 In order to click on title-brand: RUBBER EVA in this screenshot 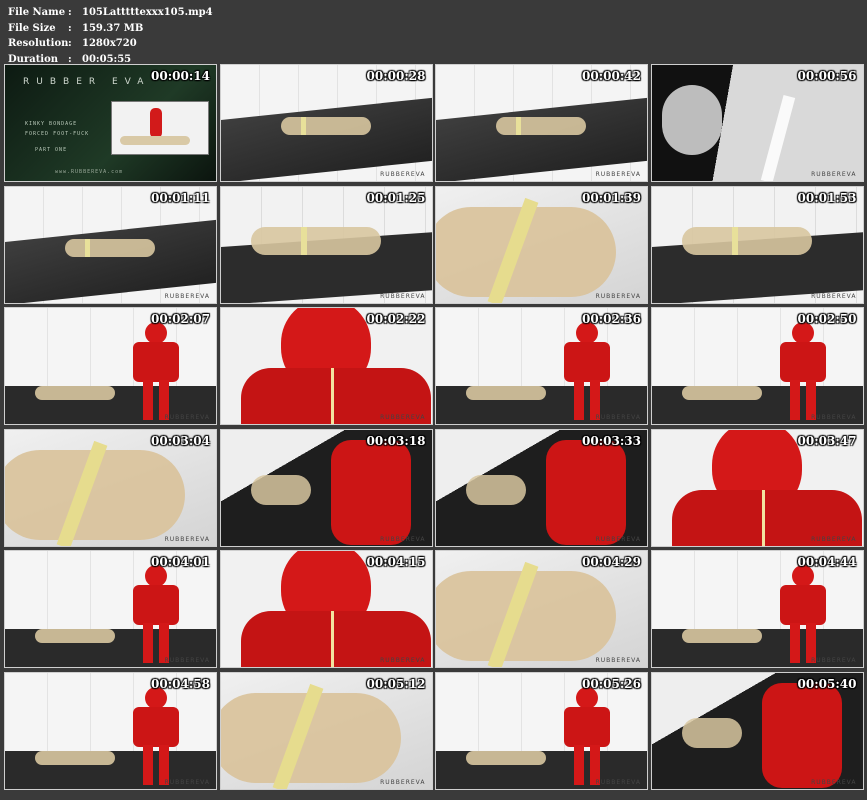, I will do `click(87, 82)`.